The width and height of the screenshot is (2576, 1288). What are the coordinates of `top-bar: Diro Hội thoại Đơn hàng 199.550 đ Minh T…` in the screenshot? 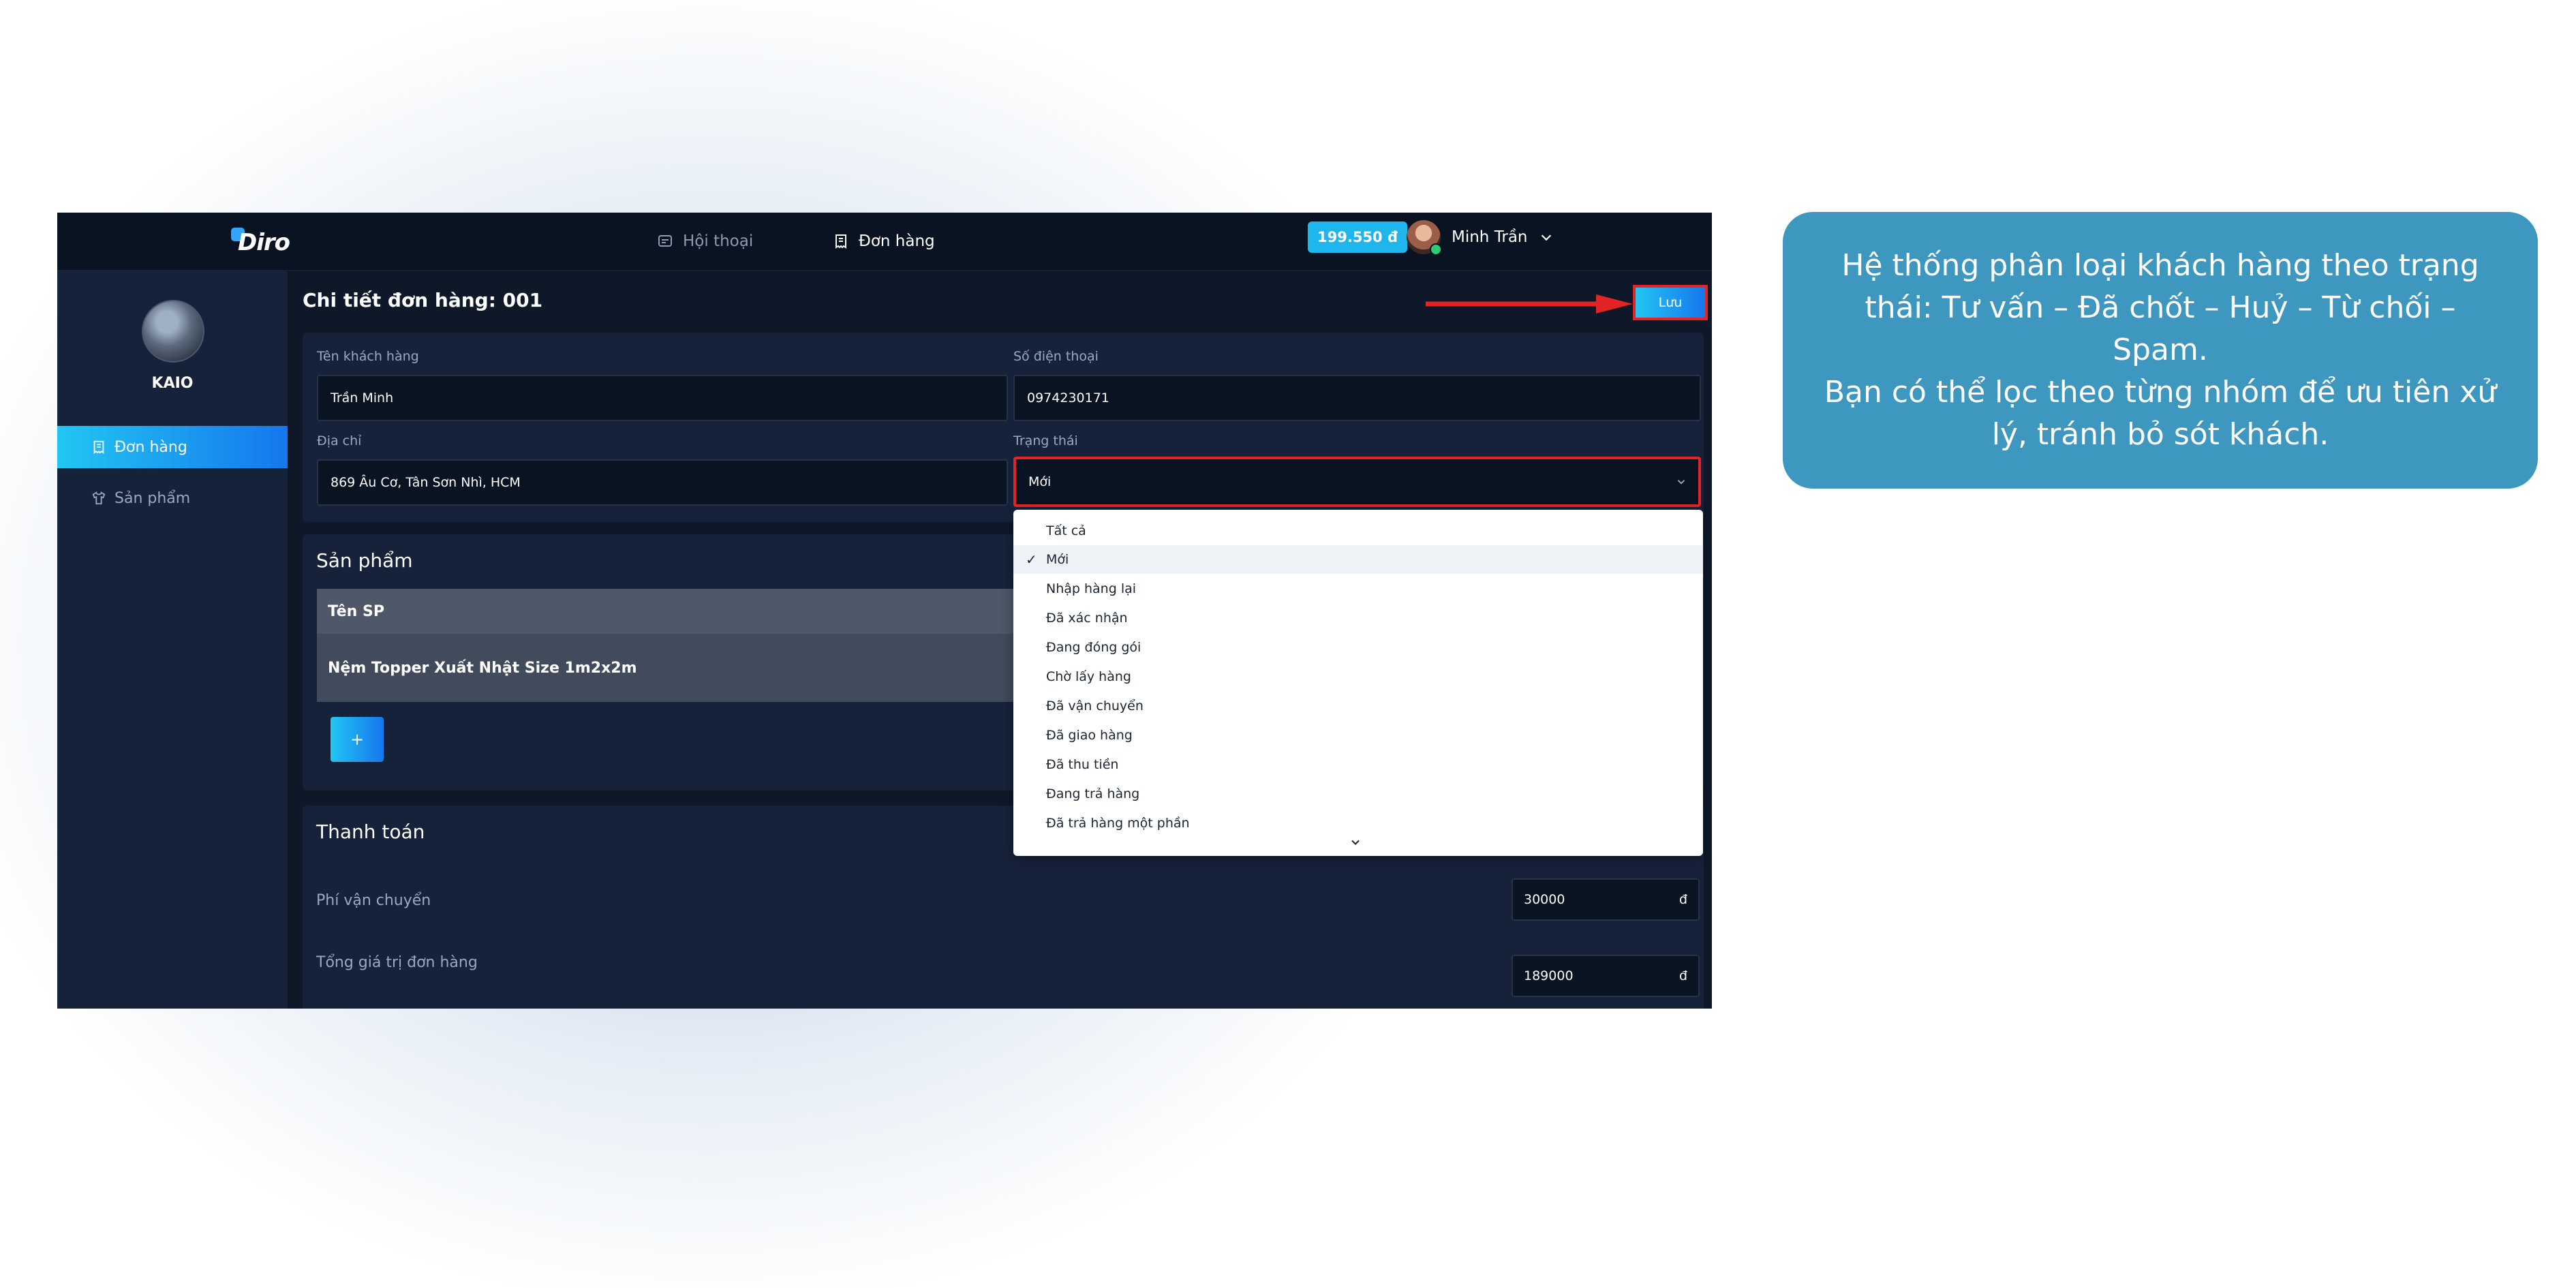 It's located at (884, 242).